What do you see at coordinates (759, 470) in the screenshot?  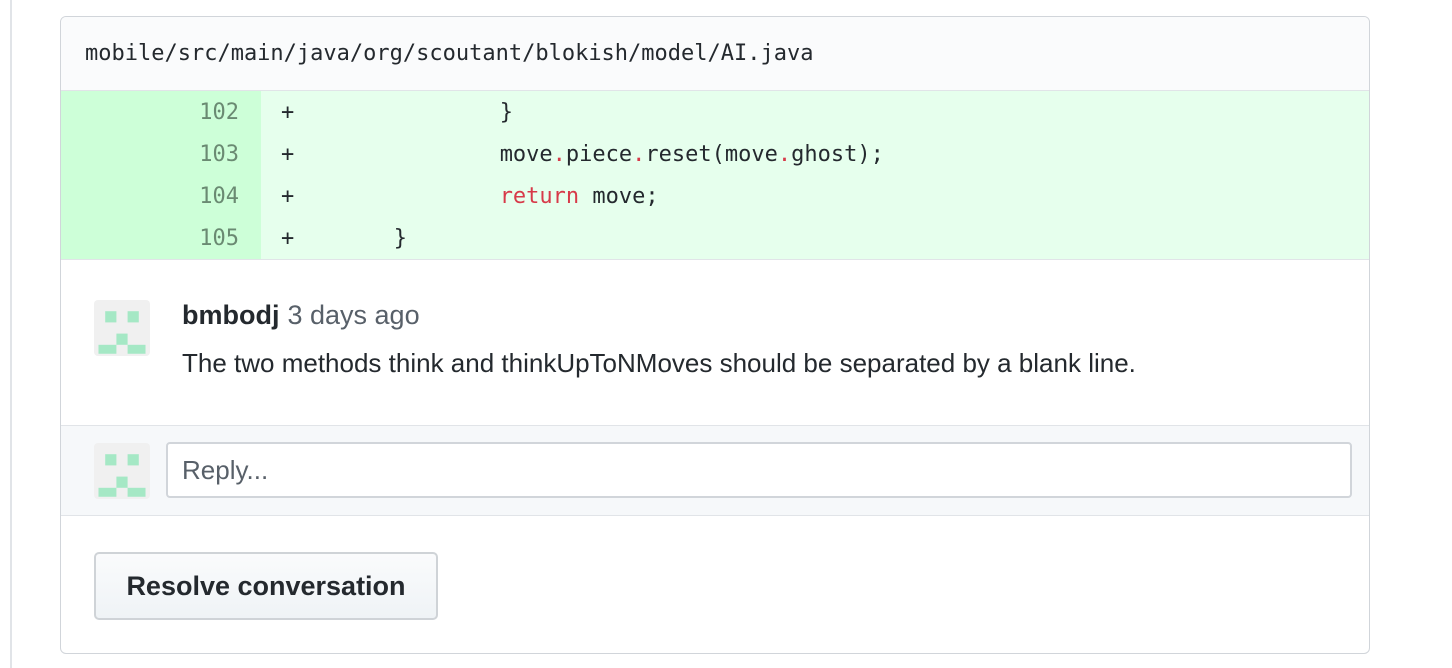 I see `reply-input` at bounding box center [759, 470].